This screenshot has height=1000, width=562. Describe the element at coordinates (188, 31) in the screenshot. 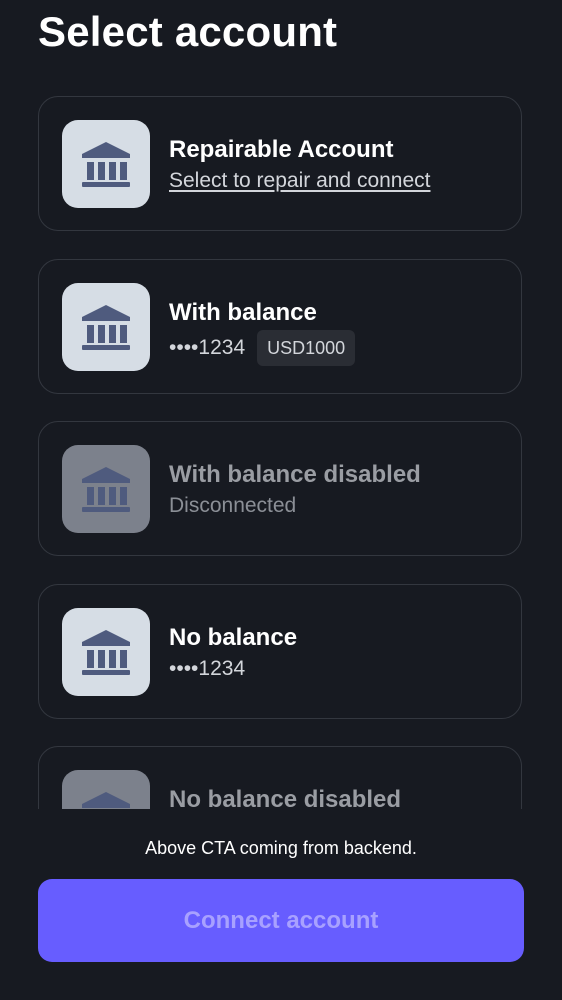

I see `page-title: Select account` at that location.